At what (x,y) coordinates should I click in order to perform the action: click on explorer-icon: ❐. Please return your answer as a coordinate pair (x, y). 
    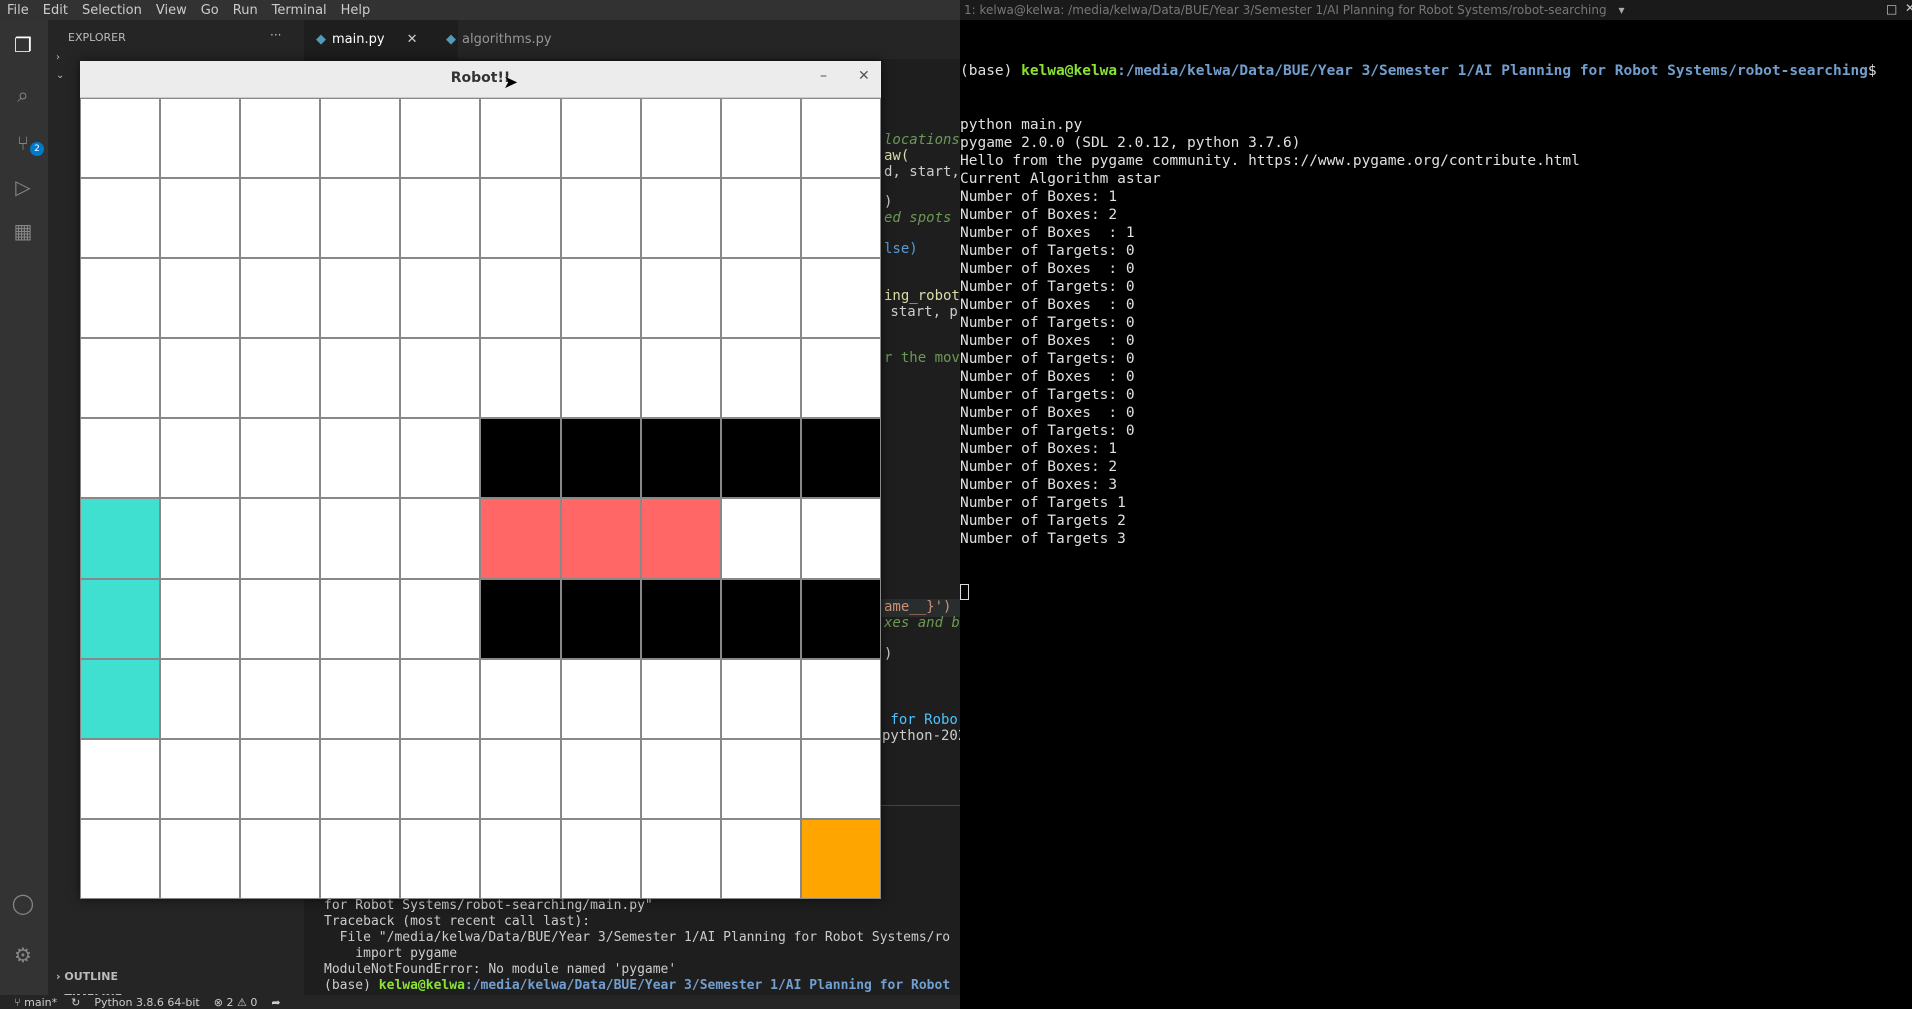
    Looking at the image, I should click on (23, 45).